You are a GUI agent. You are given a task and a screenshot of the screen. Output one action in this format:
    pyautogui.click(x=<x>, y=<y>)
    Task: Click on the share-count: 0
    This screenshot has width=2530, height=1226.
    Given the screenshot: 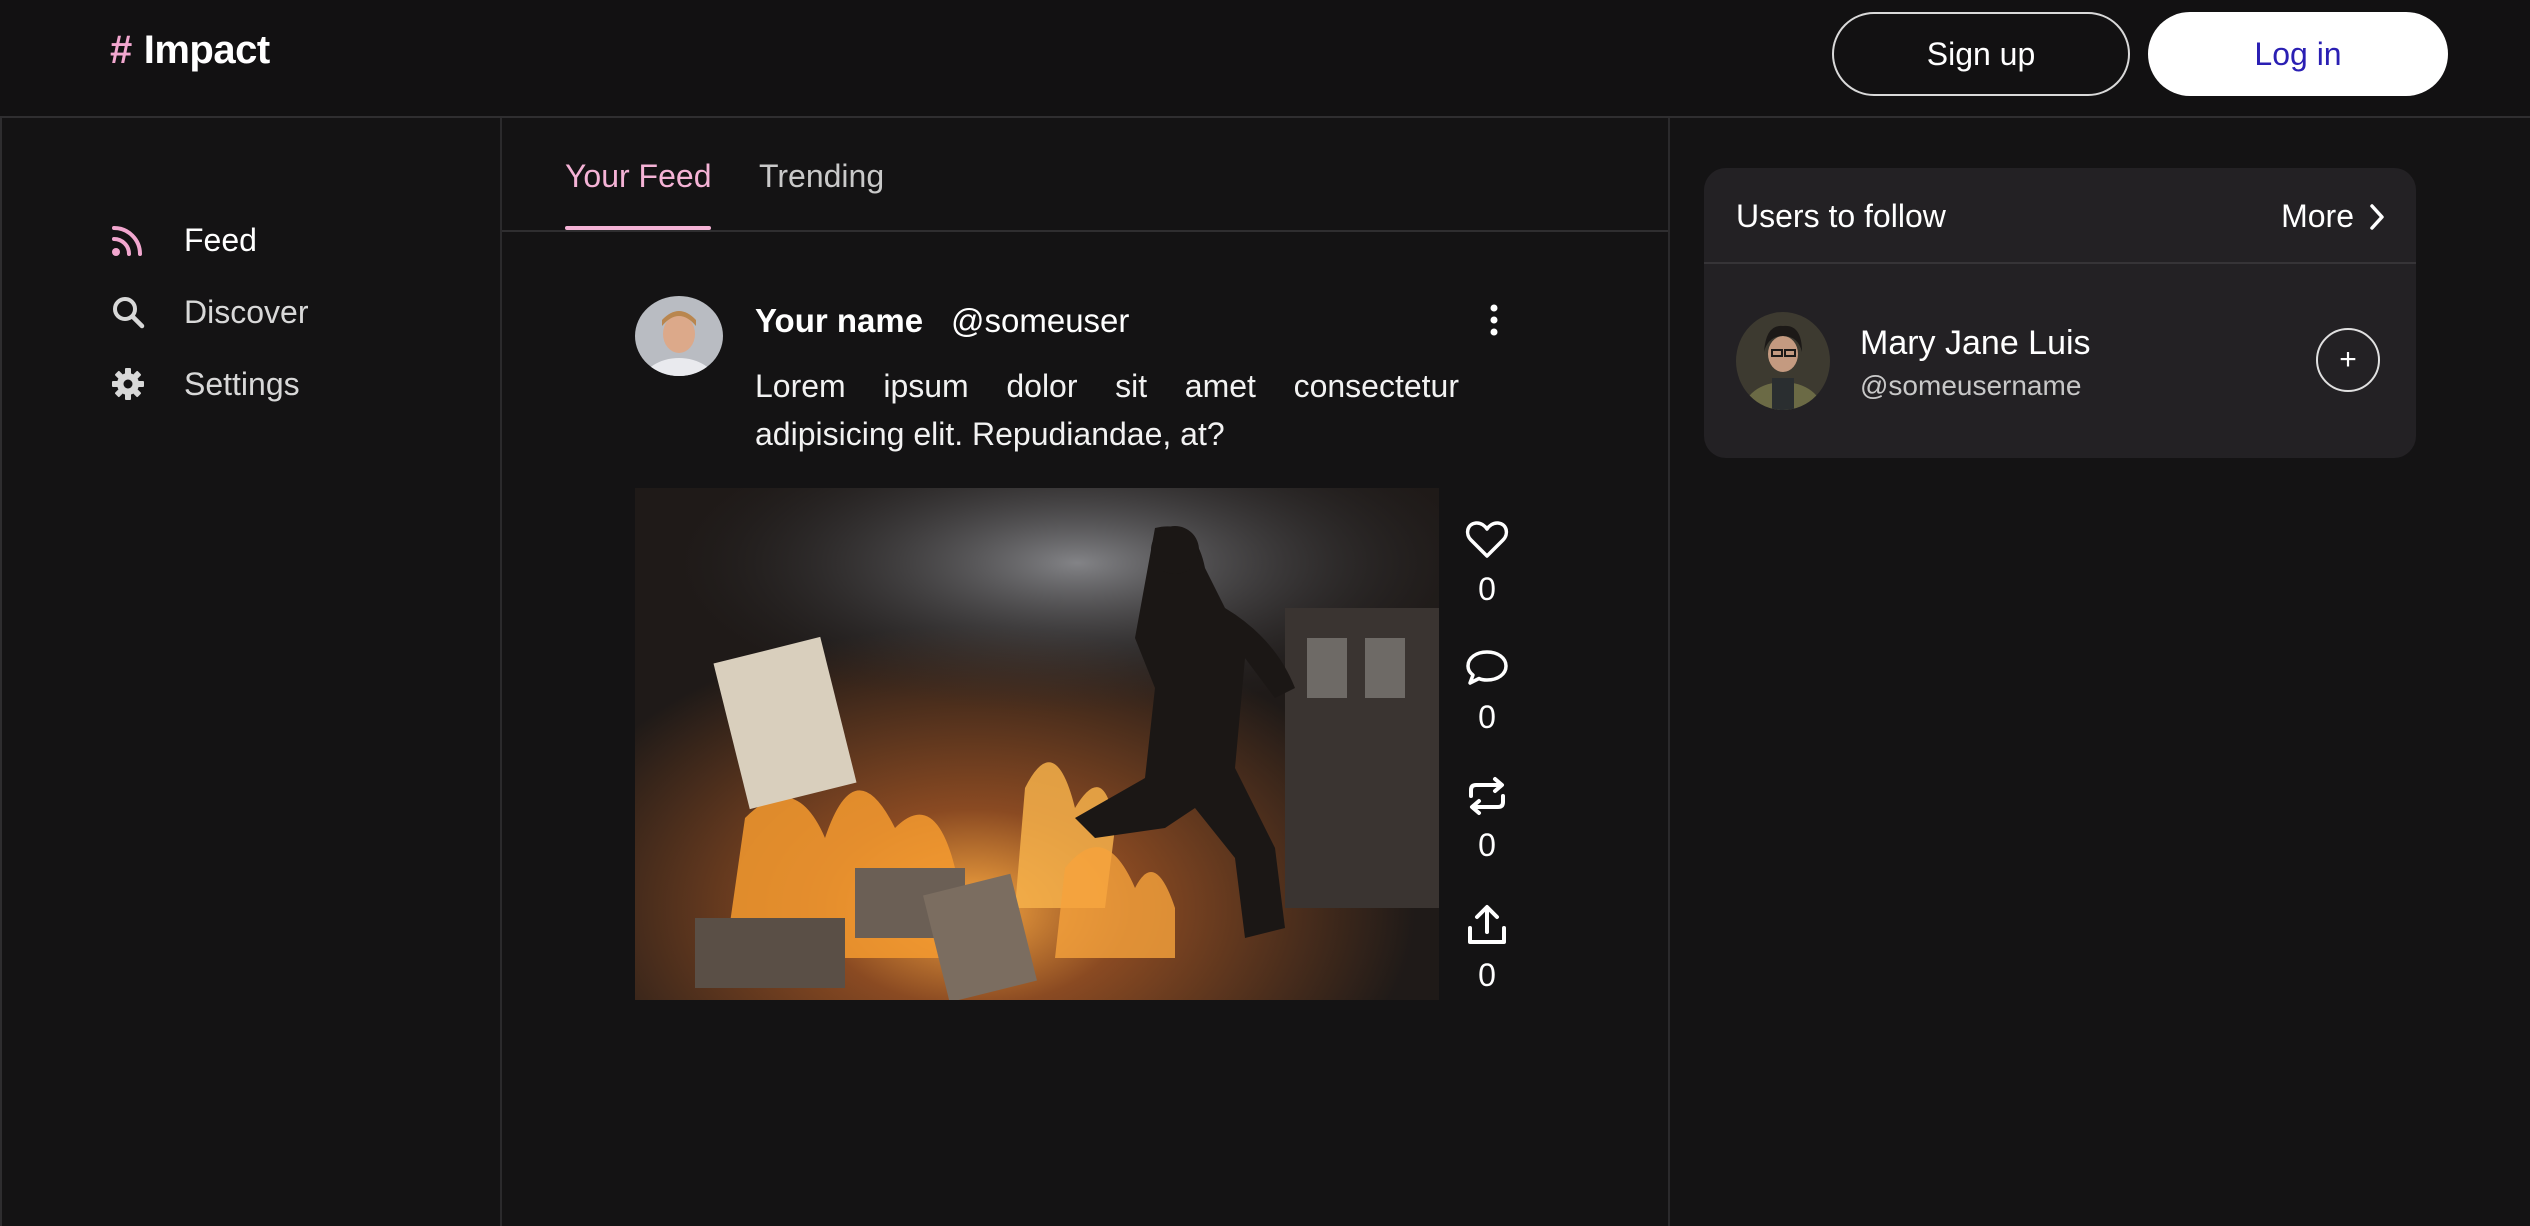 What is the action you would take?
    pyautogui.click(x=1487, y=975)
    